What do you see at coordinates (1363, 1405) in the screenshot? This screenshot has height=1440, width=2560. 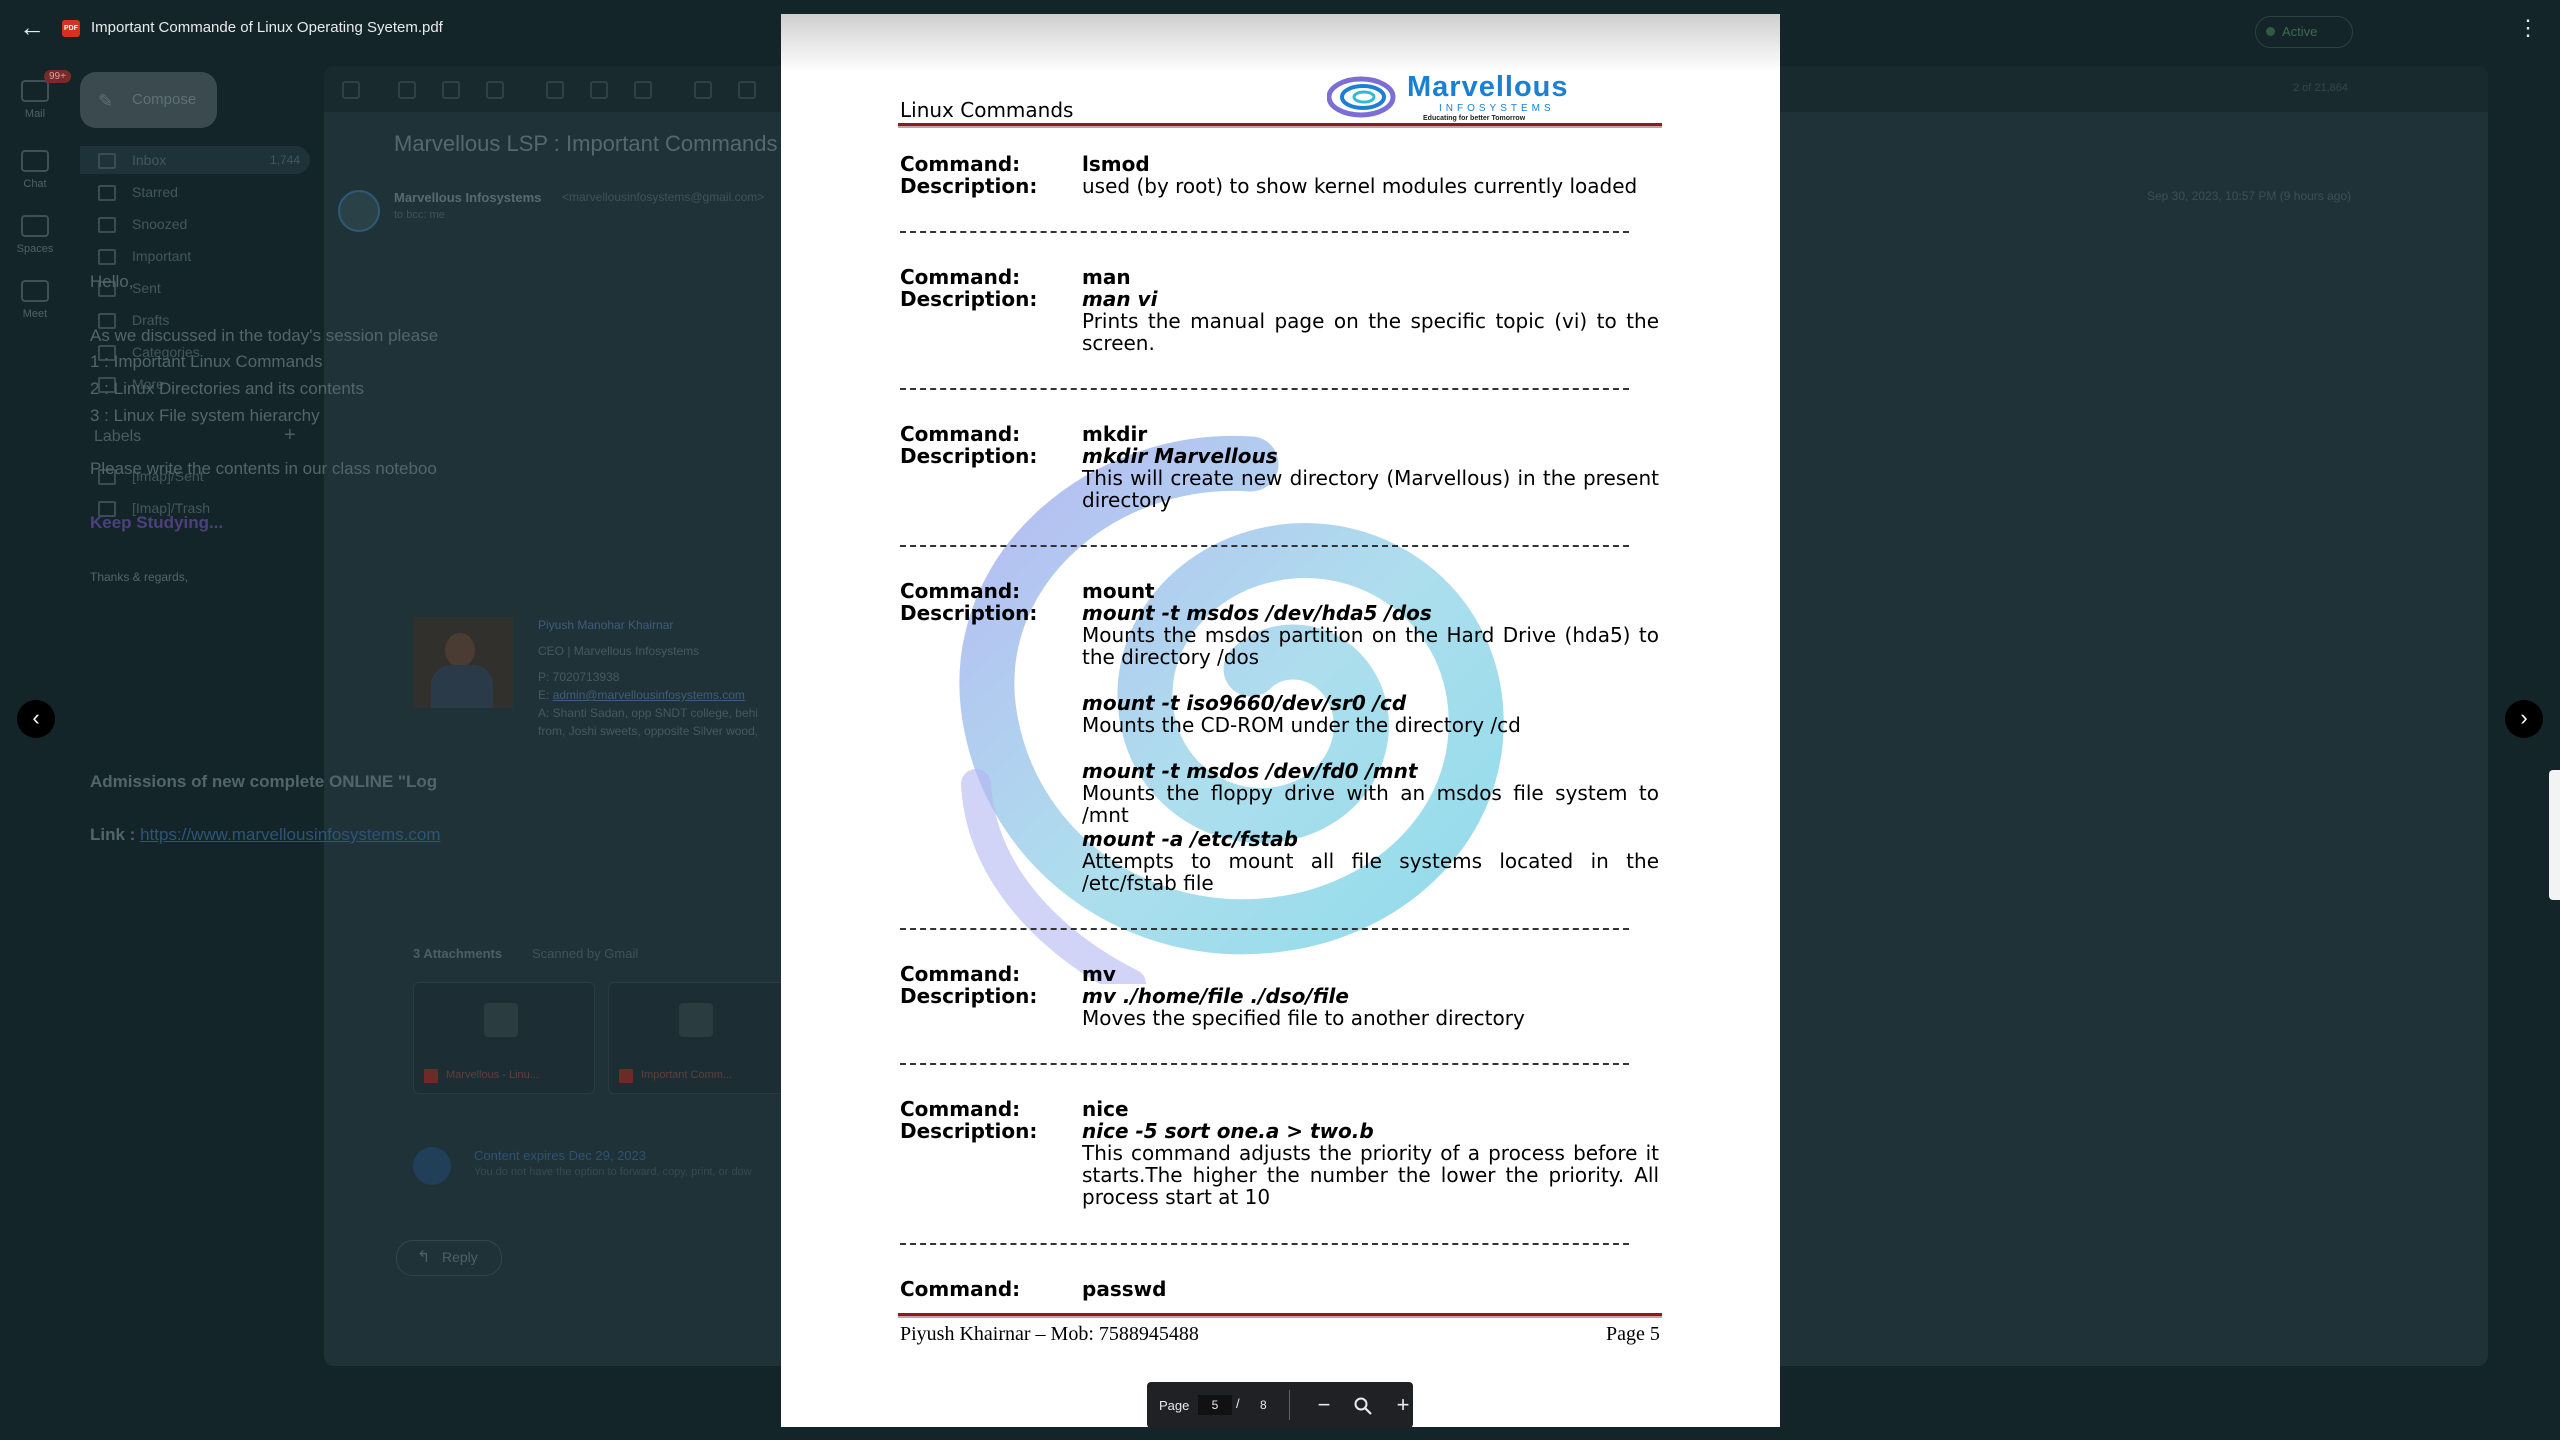 I see `zoom-magnifier-icon` at bounding box center [1363, 1405].